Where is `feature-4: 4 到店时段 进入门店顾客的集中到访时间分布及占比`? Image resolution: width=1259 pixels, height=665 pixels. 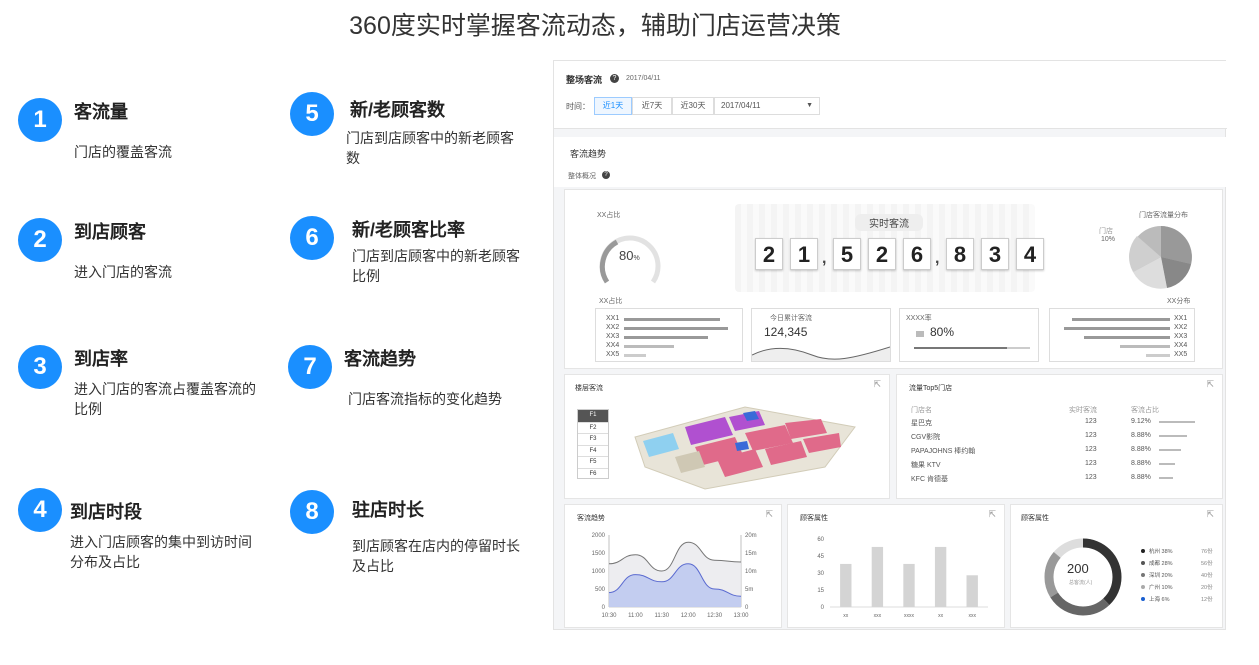
feature-4: 4 到店时段 进入门店顾客的集中到访时间分布及占比 is located at coordinates (138, 533).